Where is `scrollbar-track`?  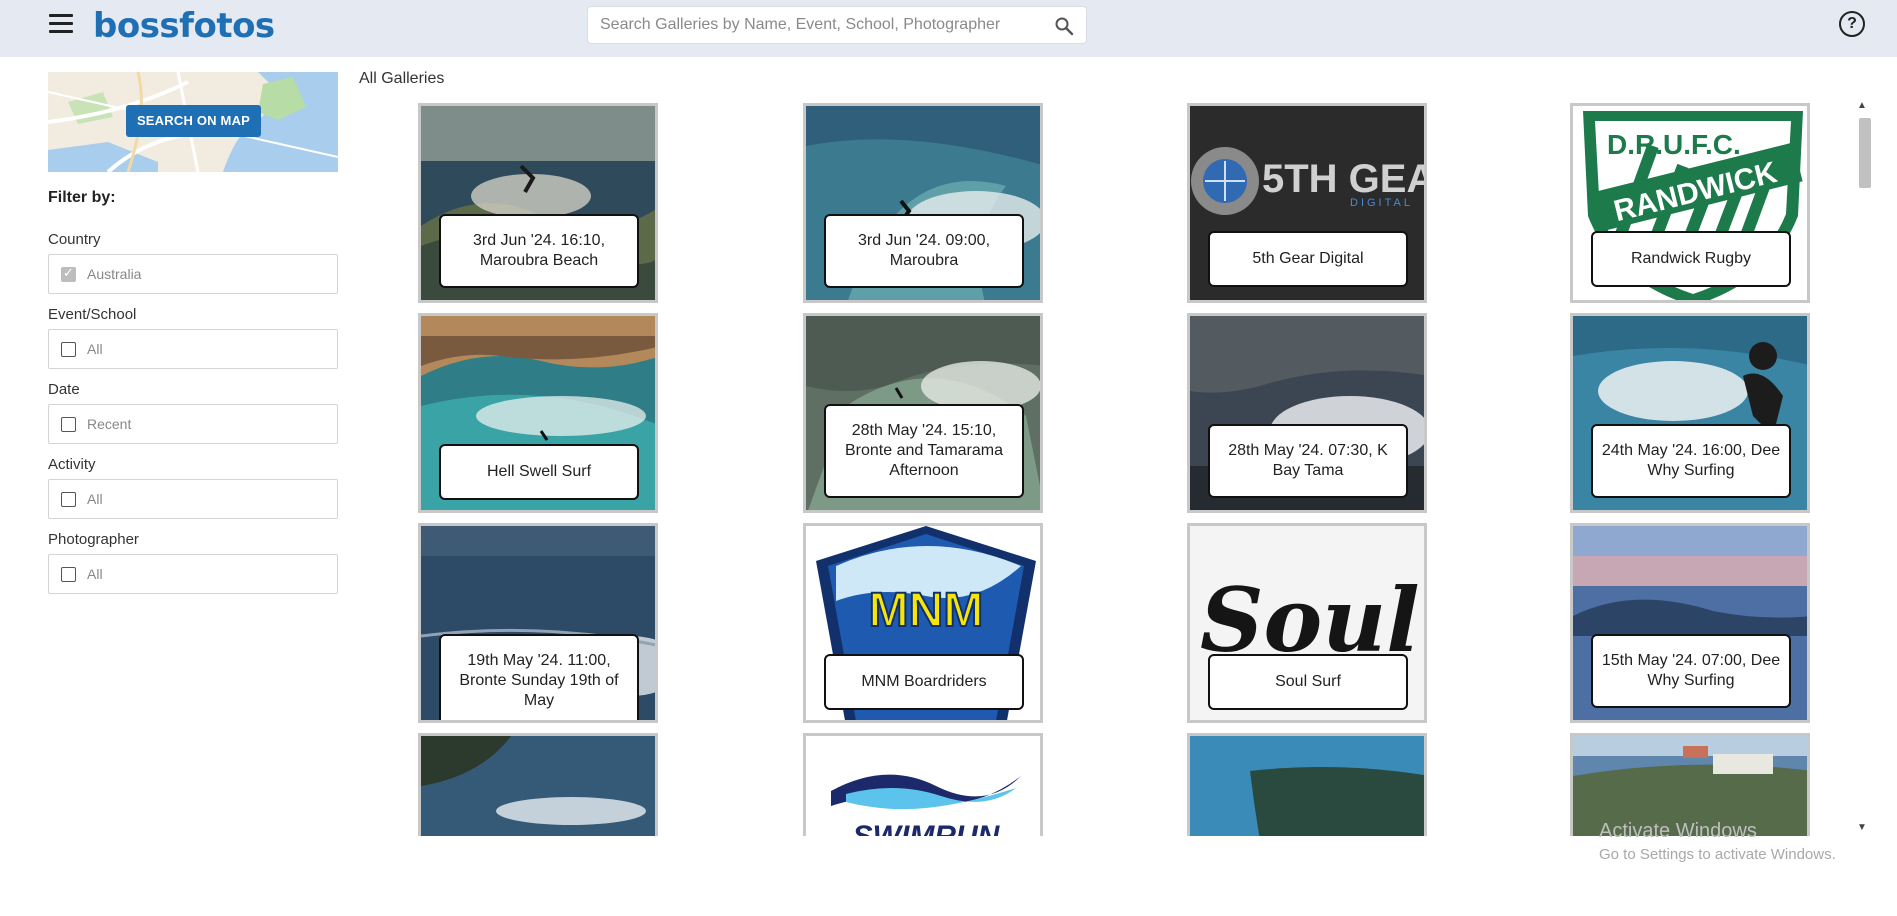
scrollbar-track is located at coordinates (1863, 468).